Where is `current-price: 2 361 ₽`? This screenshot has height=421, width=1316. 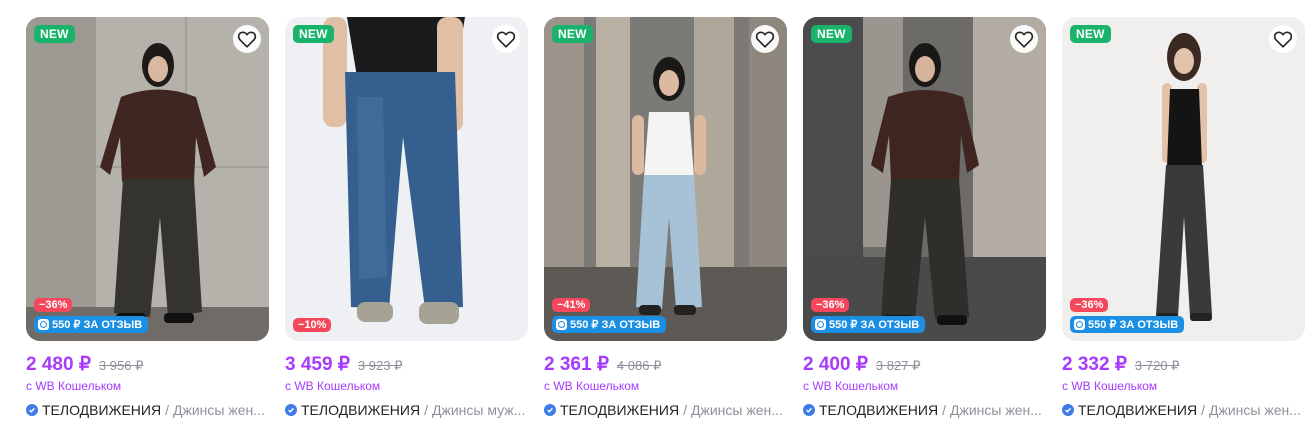 current-price: 2 361 ₽ is located at coordinates (576, 364).